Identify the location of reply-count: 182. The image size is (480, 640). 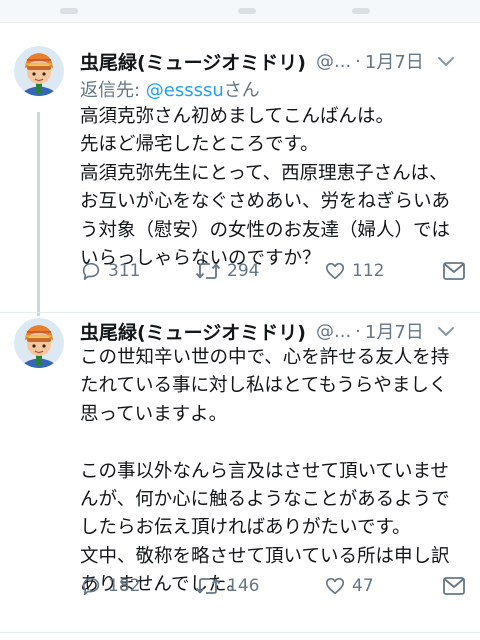
(124, 586).